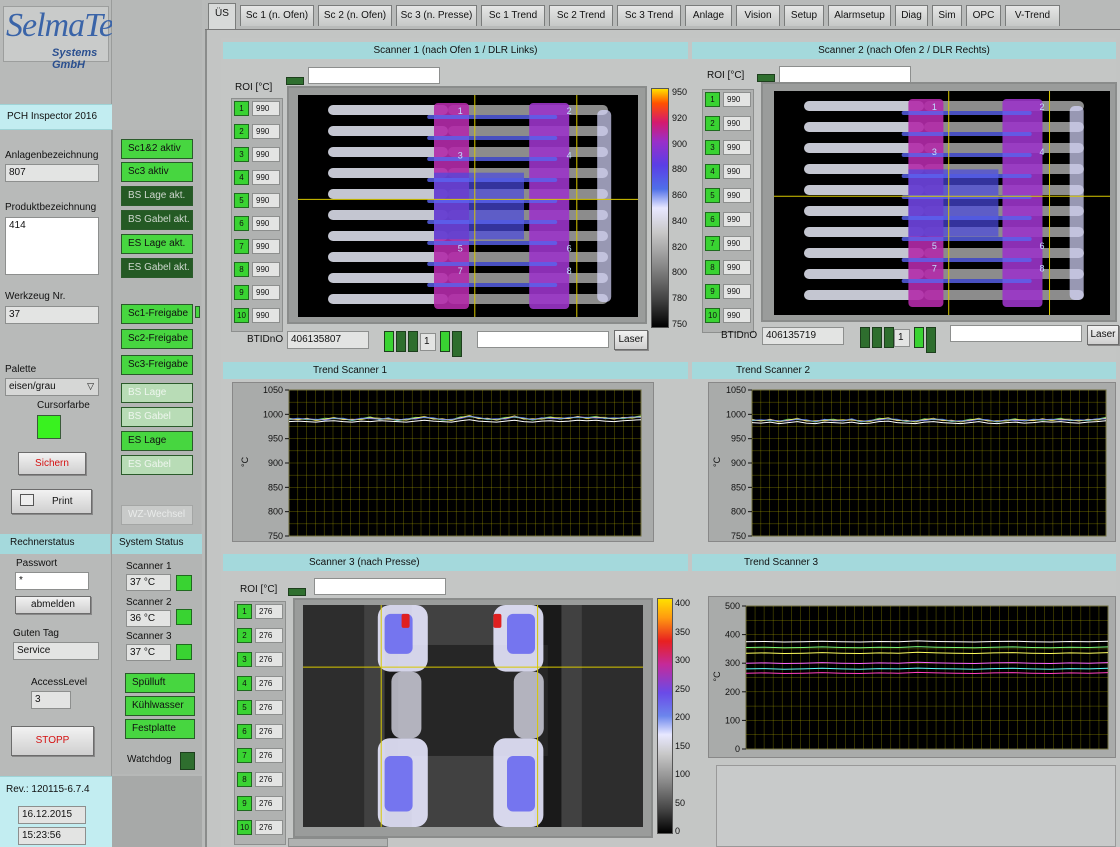  What do you see at coordinates (157, 314) in the screenshot?
I see `freigabe-button-0: Sc1-Freigabe` at bounding box center [157, 314].